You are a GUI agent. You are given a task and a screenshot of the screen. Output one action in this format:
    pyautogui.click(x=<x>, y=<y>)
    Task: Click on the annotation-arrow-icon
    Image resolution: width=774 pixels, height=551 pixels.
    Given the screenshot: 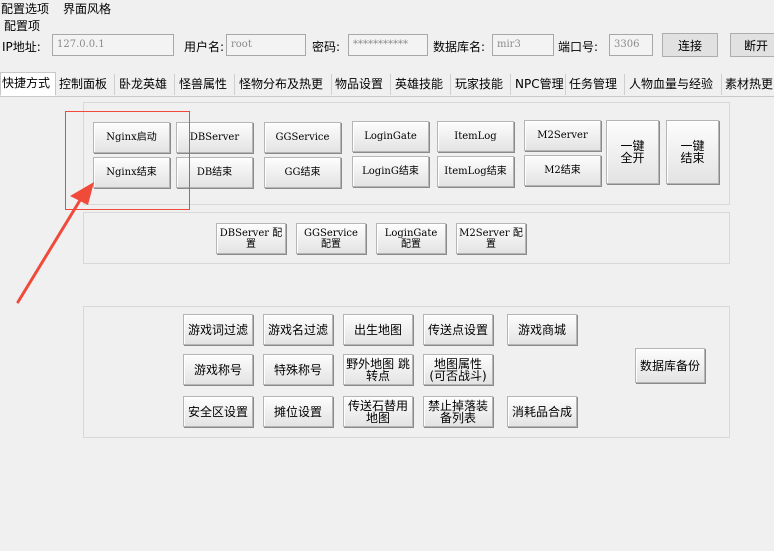 What is the action you would take?
    pyautogui.click(x=55, y=243)
    